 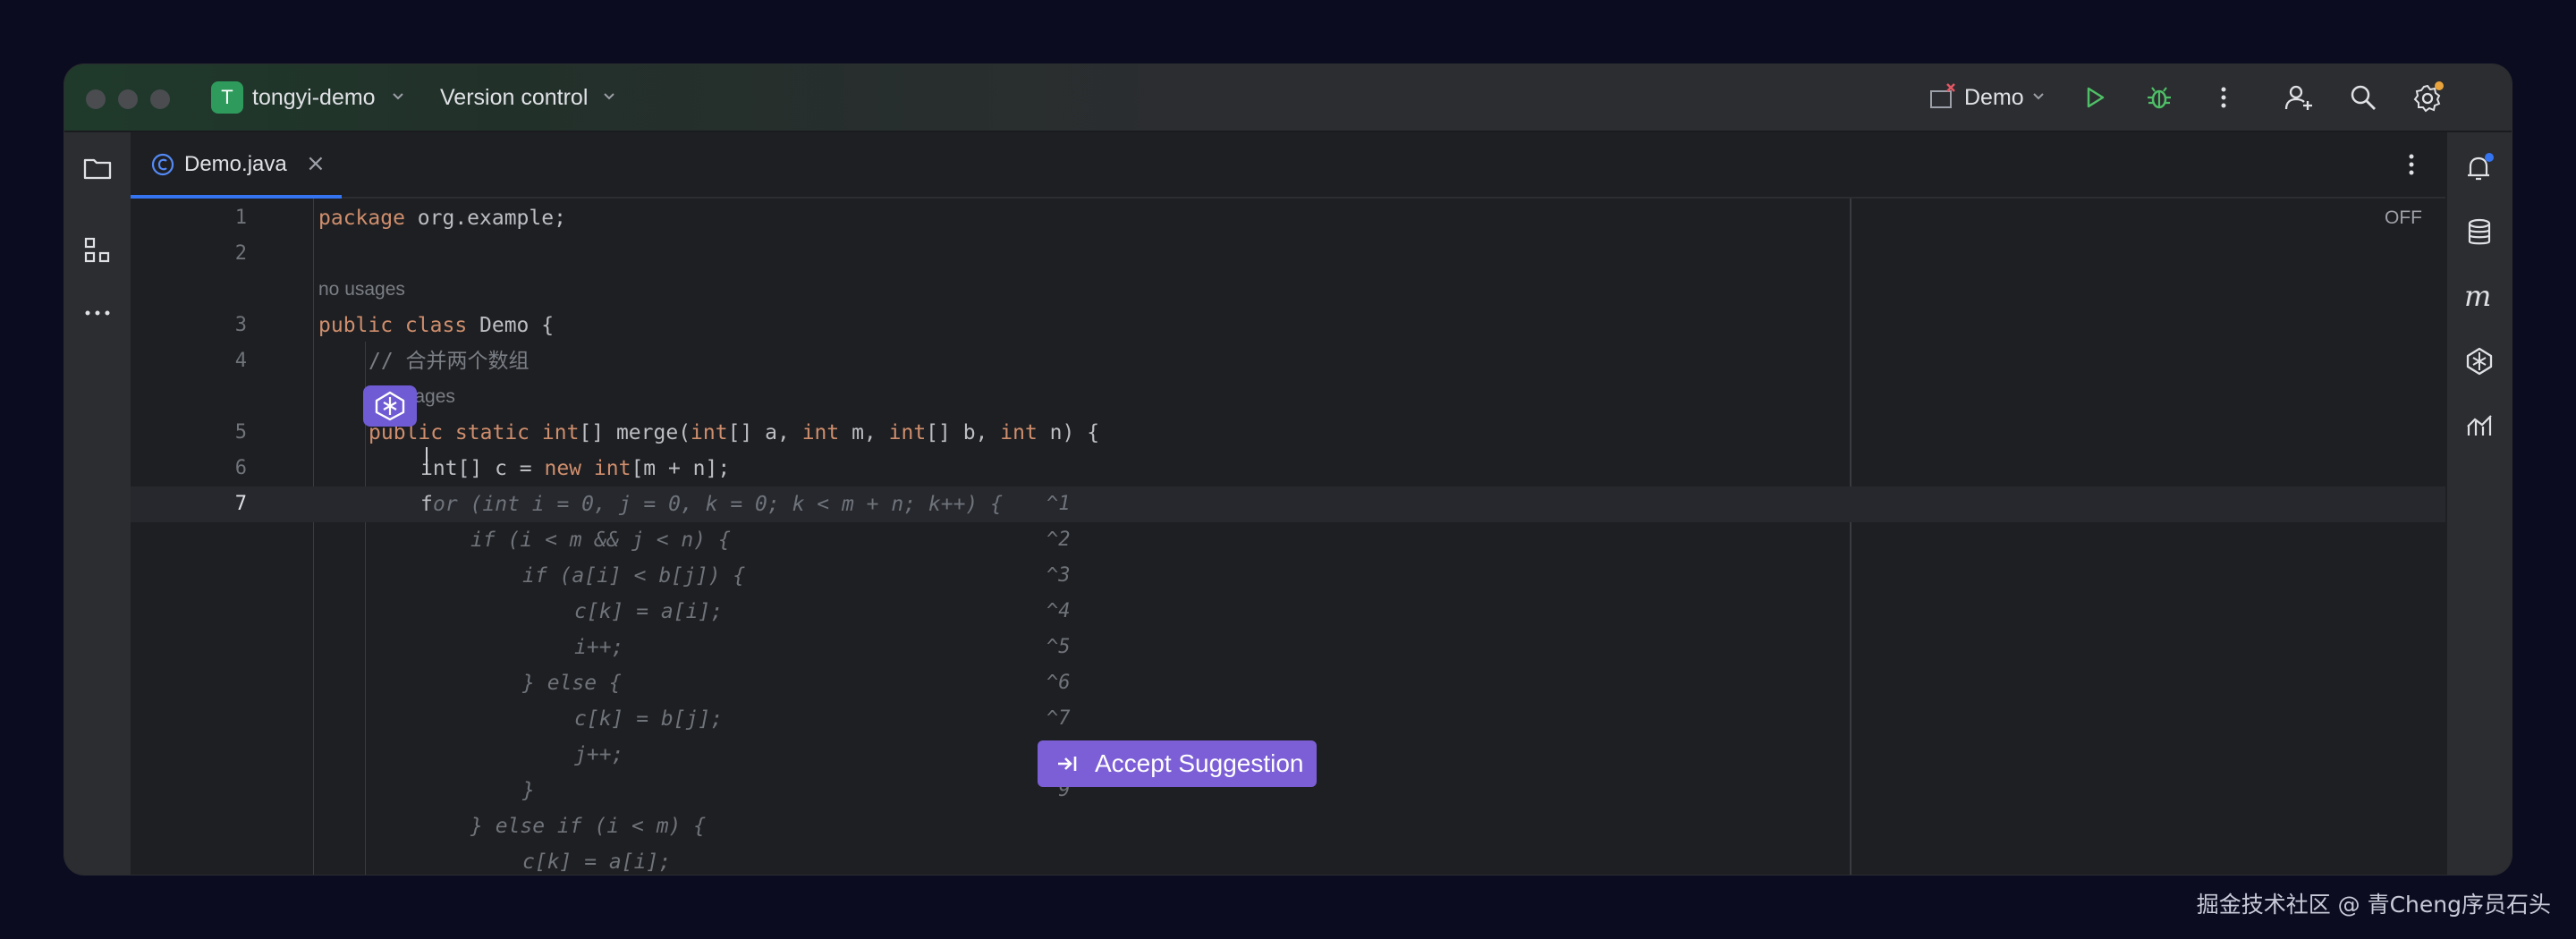 What do you see at coordinates (635, 433) in the screenshot?
I see `code-text: [] merge(` at bounding box center [635, 433].